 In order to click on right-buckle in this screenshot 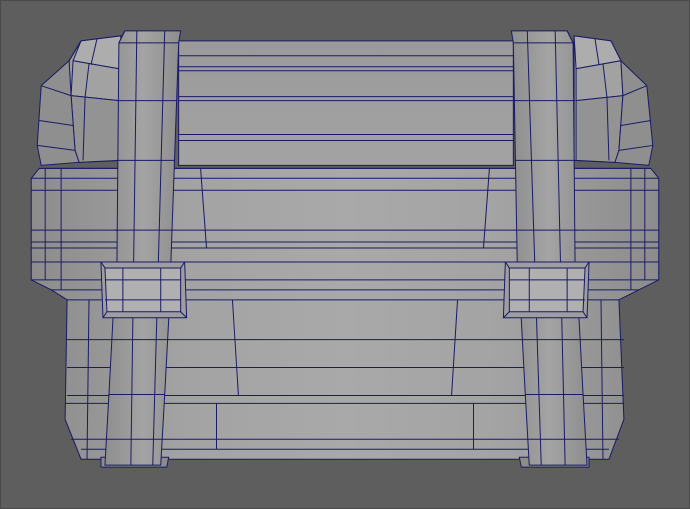, I will do `click(546, 290)`.